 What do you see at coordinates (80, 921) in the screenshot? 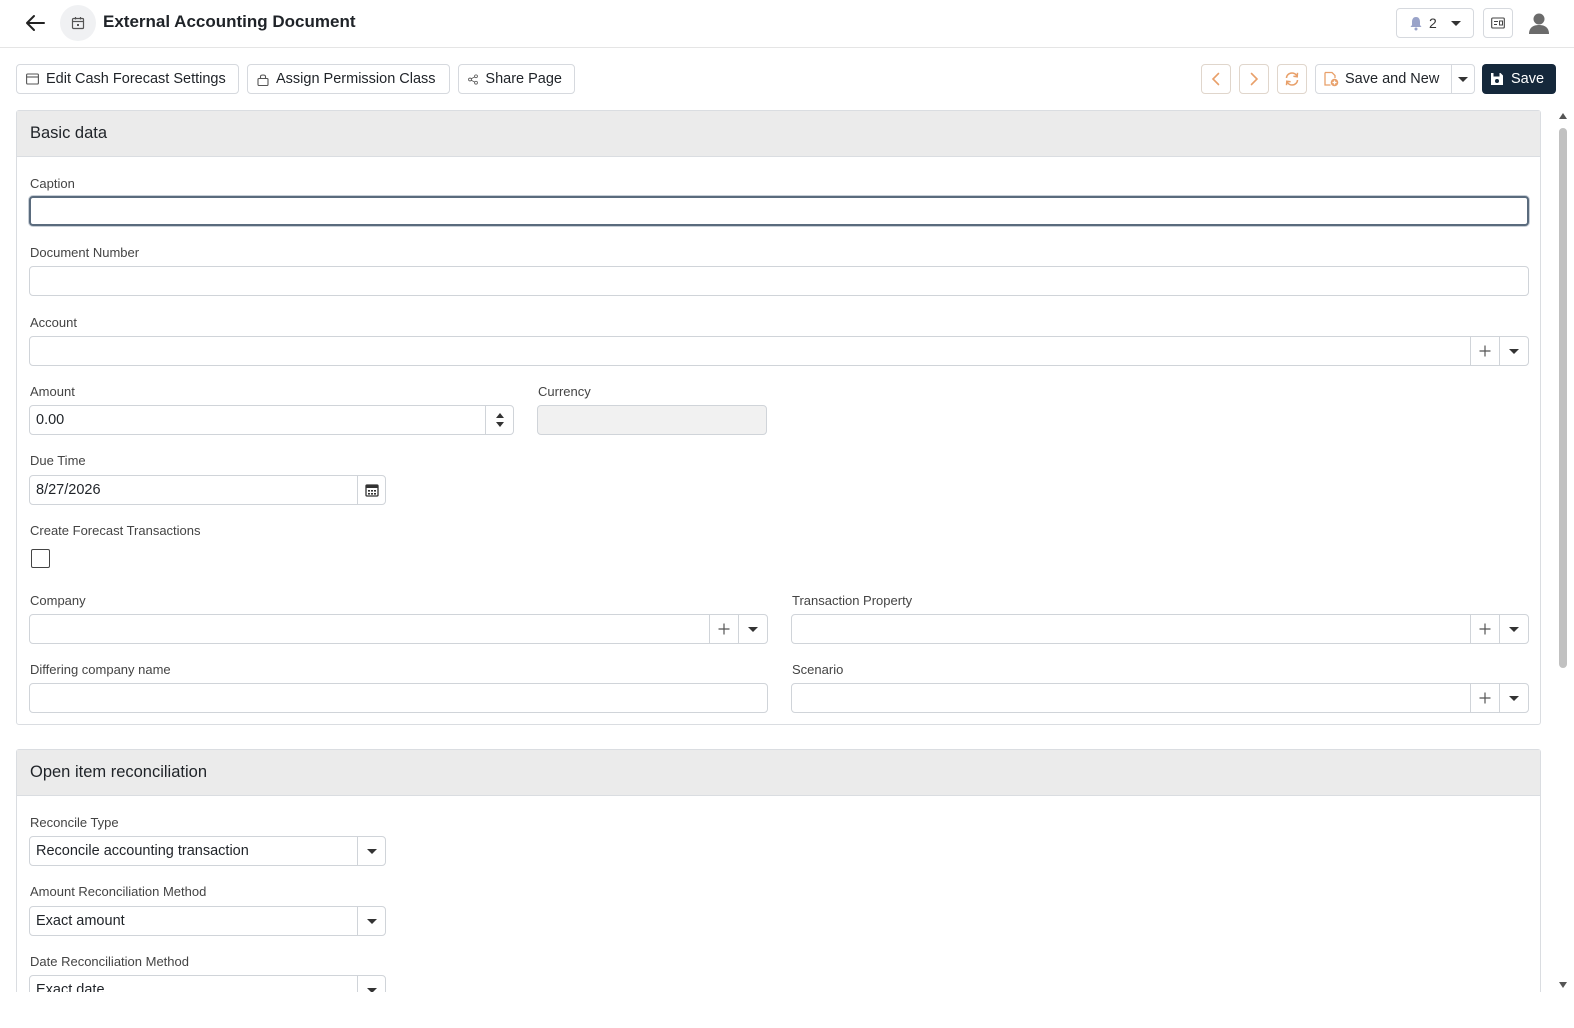
I see `amount-method-value: Exact amount` at bounding box center [80, 921].